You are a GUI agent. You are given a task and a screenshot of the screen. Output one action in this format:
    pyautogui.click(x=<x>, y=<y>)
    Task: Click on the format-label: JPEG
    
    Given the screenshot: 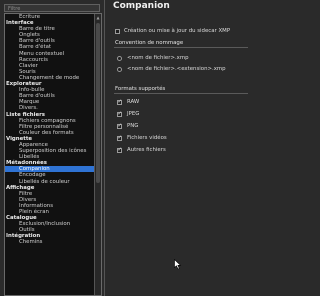 What is the action you would take?
    pyautogui.click(x=133, y=114)
    